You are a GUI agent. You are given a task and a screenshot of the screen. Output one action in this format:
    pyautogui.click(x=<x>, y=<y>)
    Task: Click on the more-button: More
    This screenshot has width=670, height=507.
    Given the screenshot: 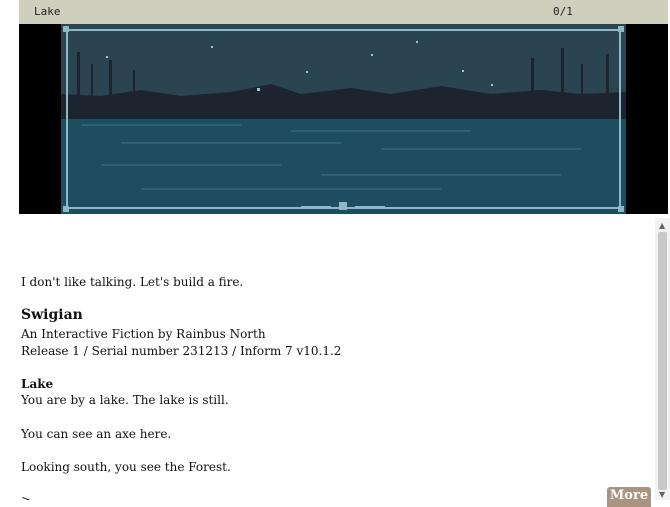 What is the action you would take?
    pyautogui.click(x=629, y=497)
    